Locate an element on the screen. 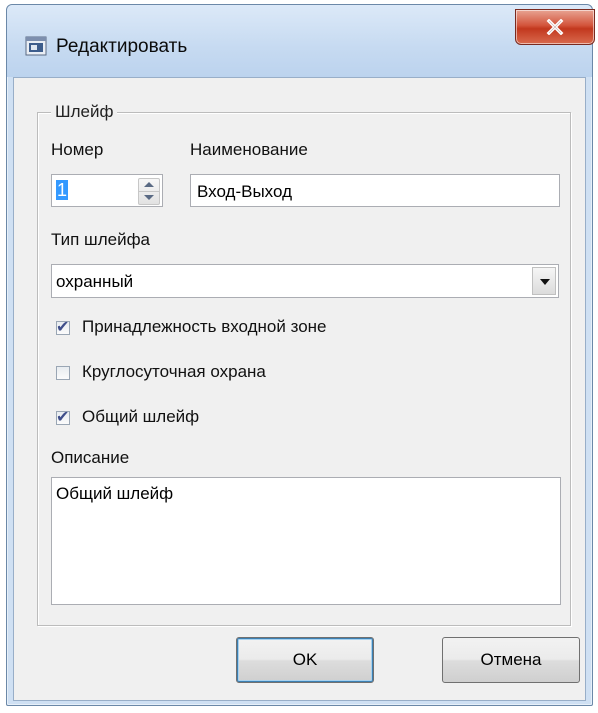 Image resolution: width=598 pixels, height=713 pixels. checkbox-entry-zone: ✔ is located at coordinates (63, 326).